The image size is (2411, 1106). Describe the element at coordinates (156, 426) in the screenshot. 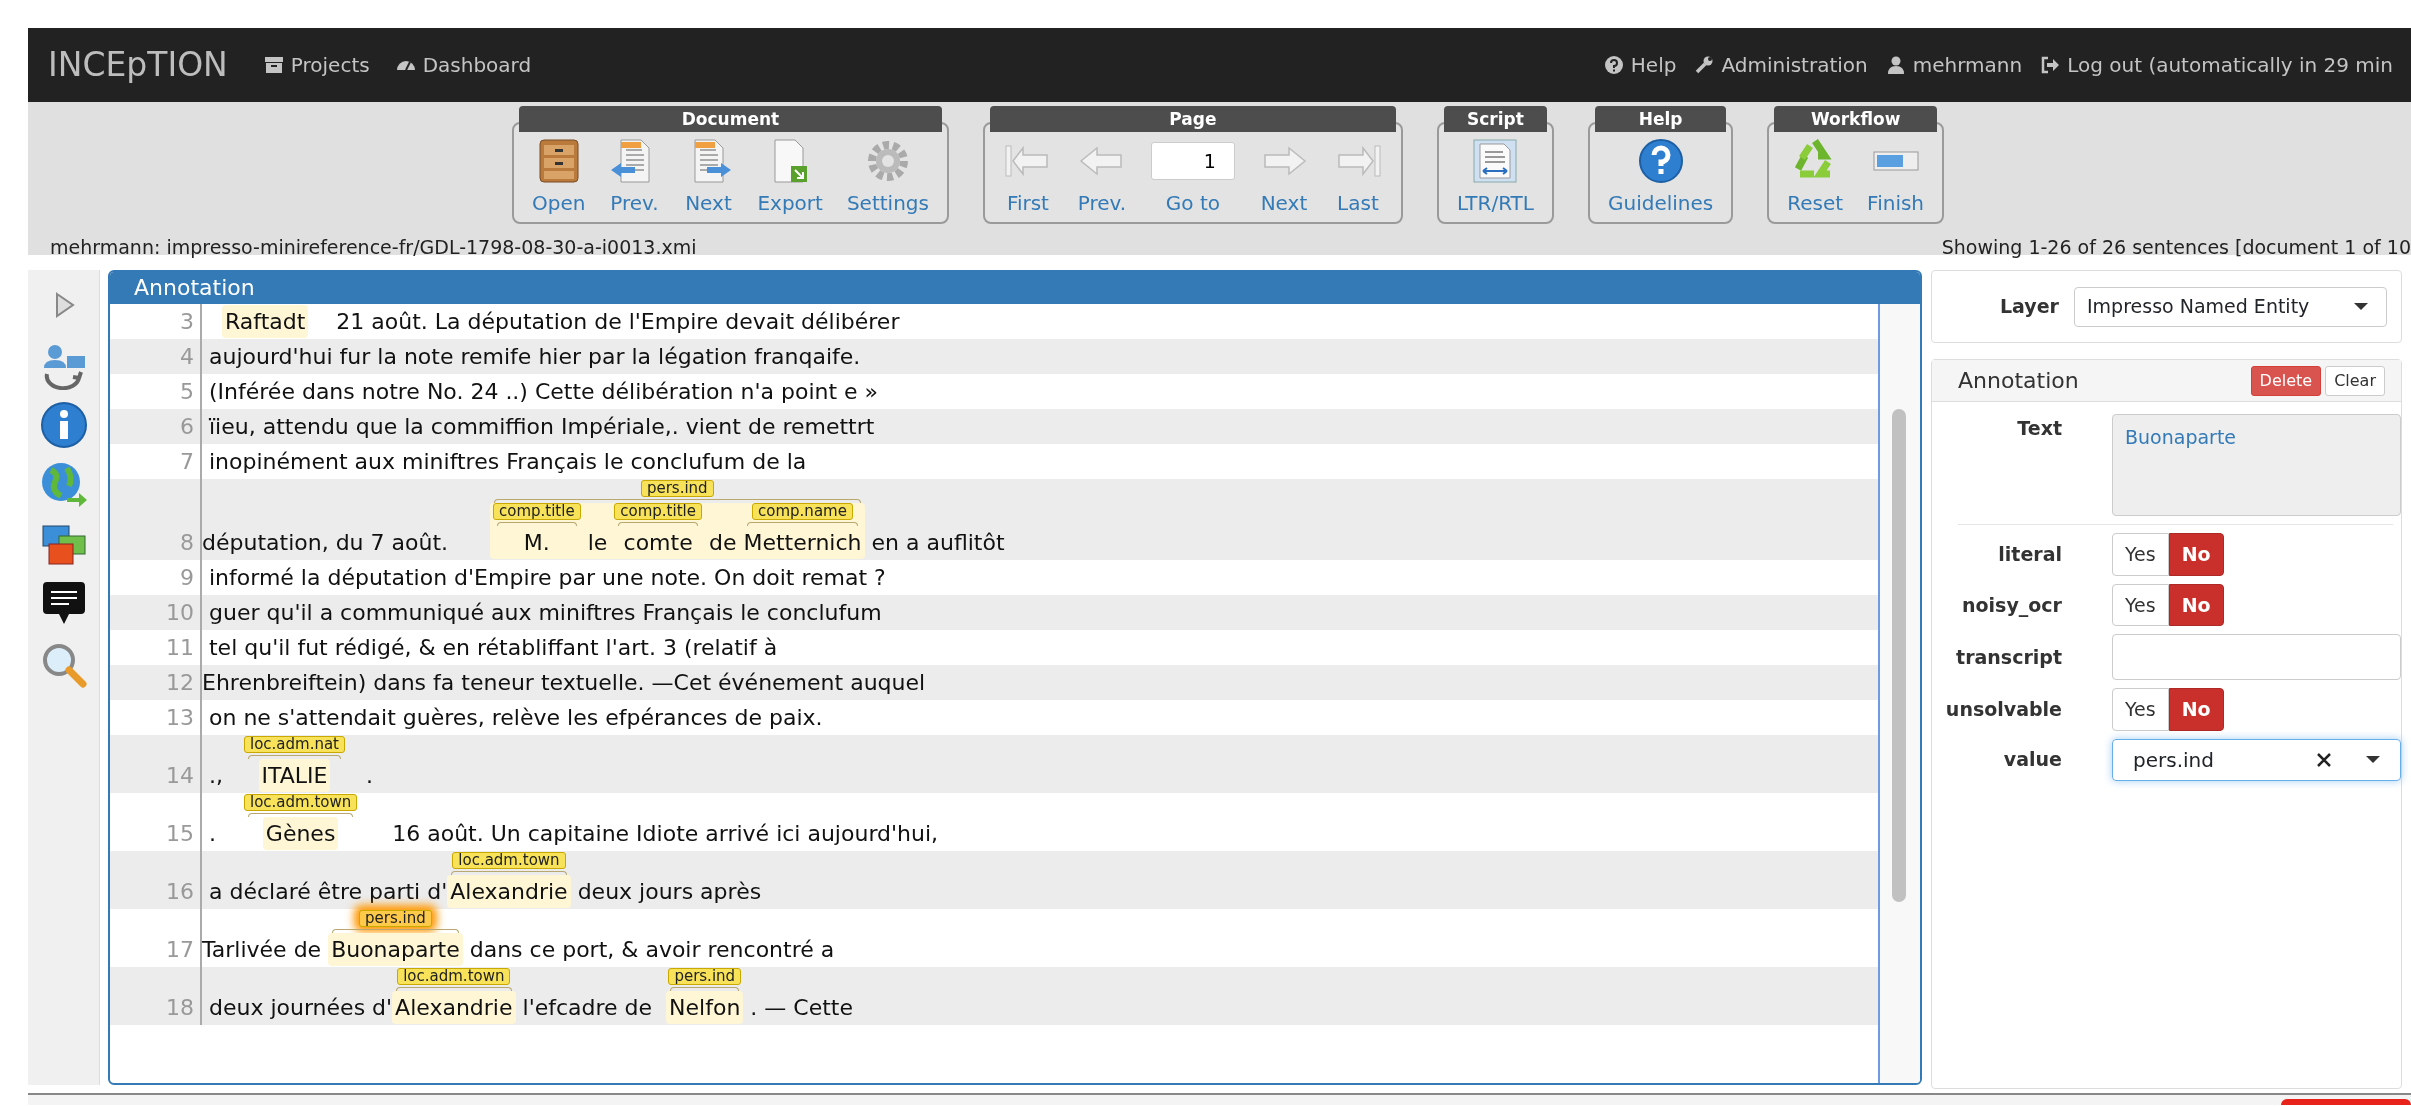

I see `line-number: 6` at that location.